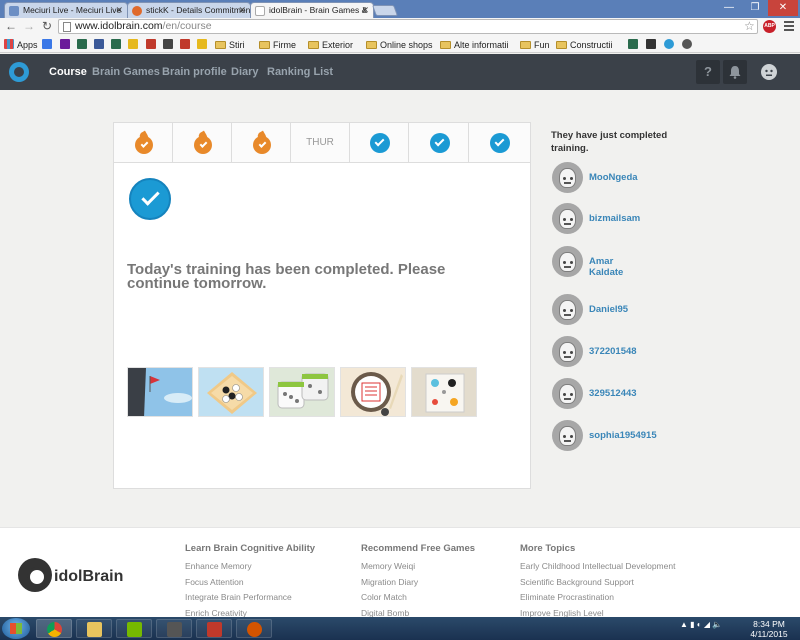 This screenshot has height=640, width=800. What do you see at coordinates (72, 10) in the screenshot?
I see `tab-title: Meciuri Live - Meciuri Live` at bounding box center [72, 10].